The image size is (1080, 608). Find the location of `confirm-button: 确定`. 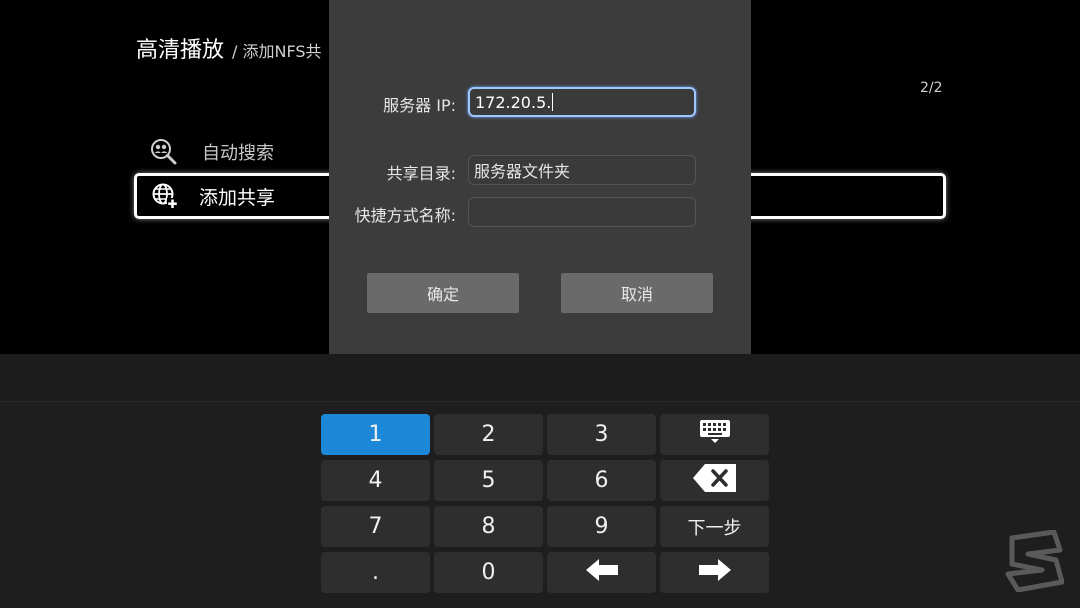

confirm-button: 确定 is located at coordinates (443, 293).